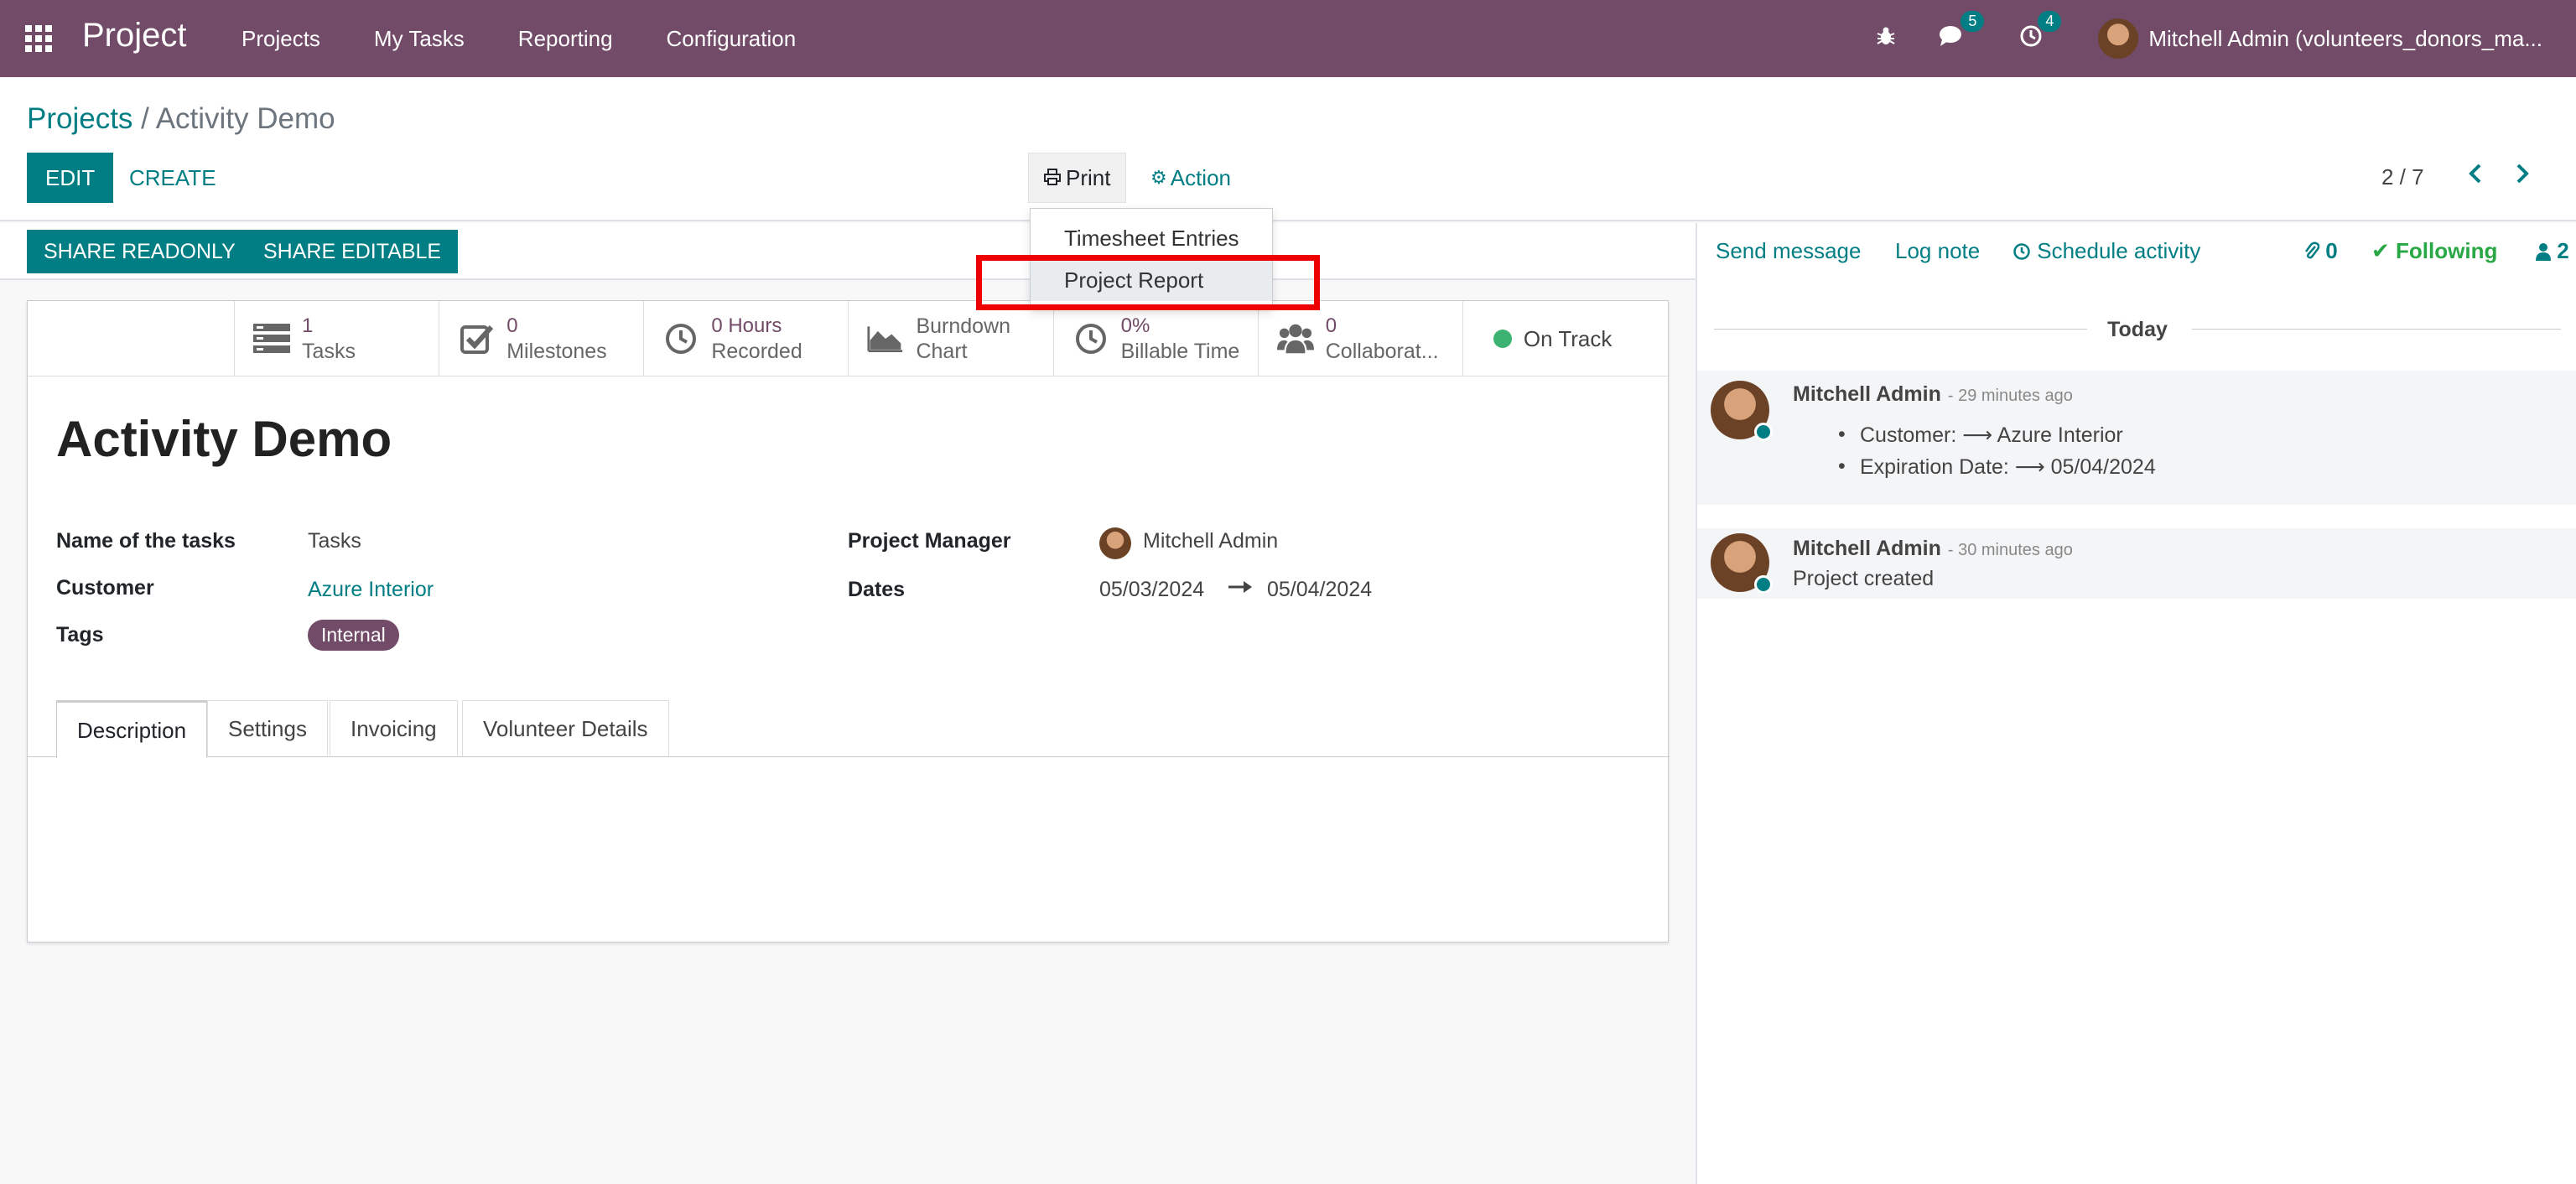  Describe the element at coordinates (267, 728) in the screenshot. I see `tab-settings: Settings` at that location.